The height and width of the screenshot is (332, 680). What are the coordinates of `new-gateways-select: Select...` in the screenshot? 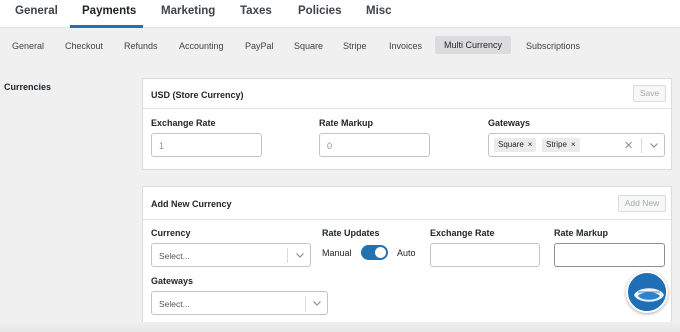 It's located at (239, 303).